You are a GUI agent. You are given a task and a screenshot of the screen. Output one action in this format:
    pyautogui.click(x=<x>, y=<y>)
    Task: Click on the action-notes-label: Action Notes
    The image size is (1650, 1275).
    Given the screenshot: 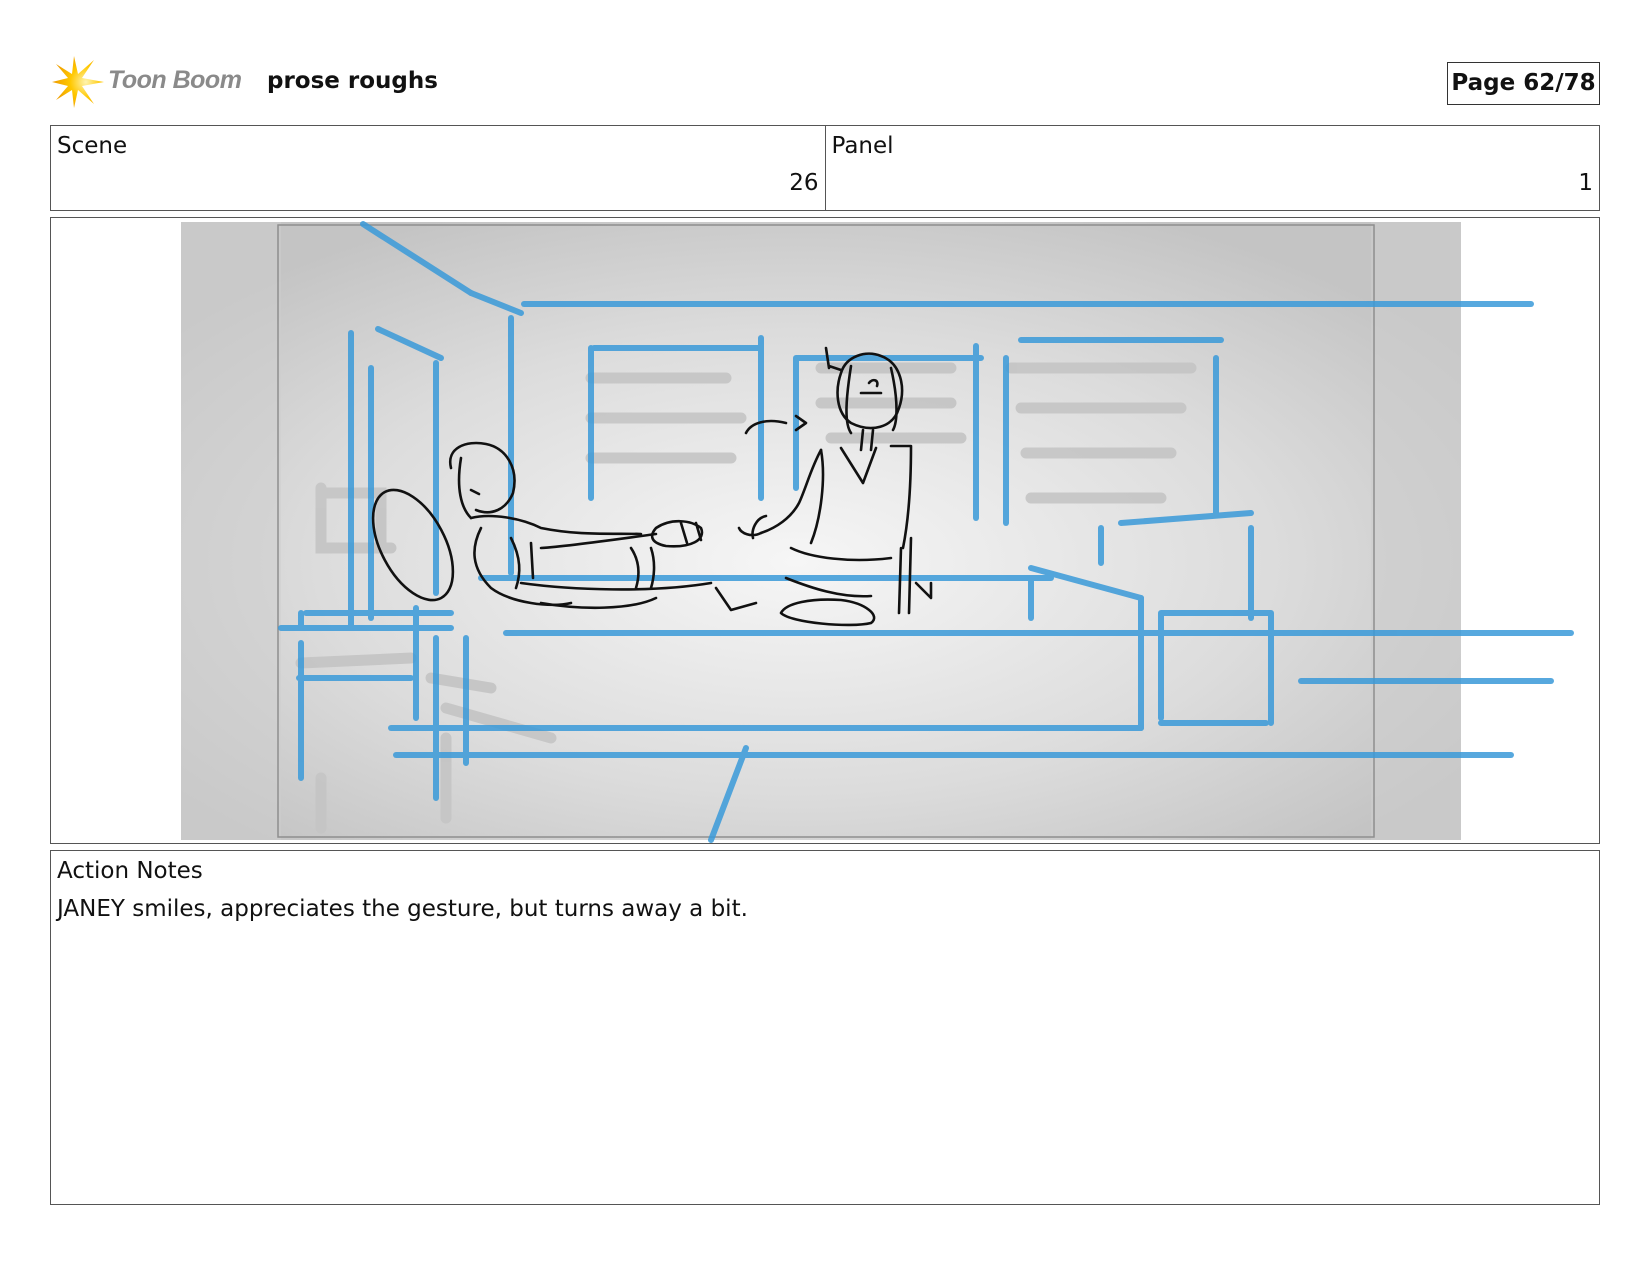 What is the action you would take?
    pyautogui.click(x=130, y=871)
    